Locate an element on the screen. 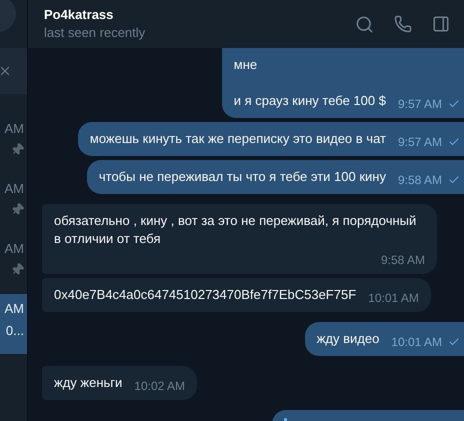 Image resolution: width=464 pixels, height=421 pixels. chat-status: last seen recently is located at coordinates (95, 33).